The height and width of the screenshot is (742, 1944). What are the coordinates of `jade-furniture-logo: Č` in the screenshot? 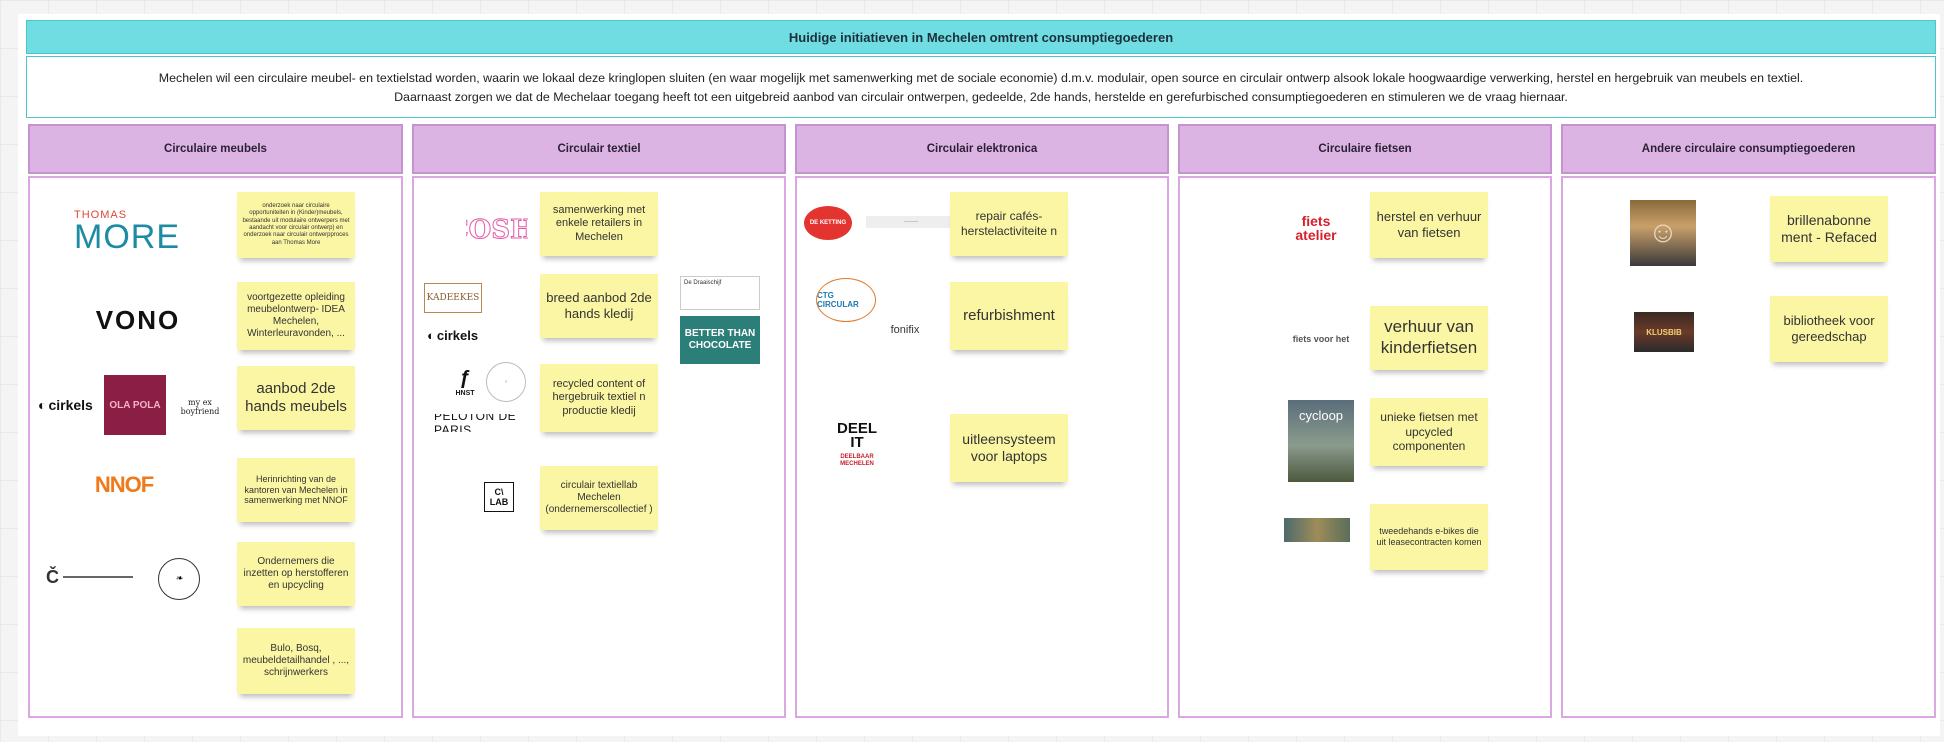 It's located at (97, 577).